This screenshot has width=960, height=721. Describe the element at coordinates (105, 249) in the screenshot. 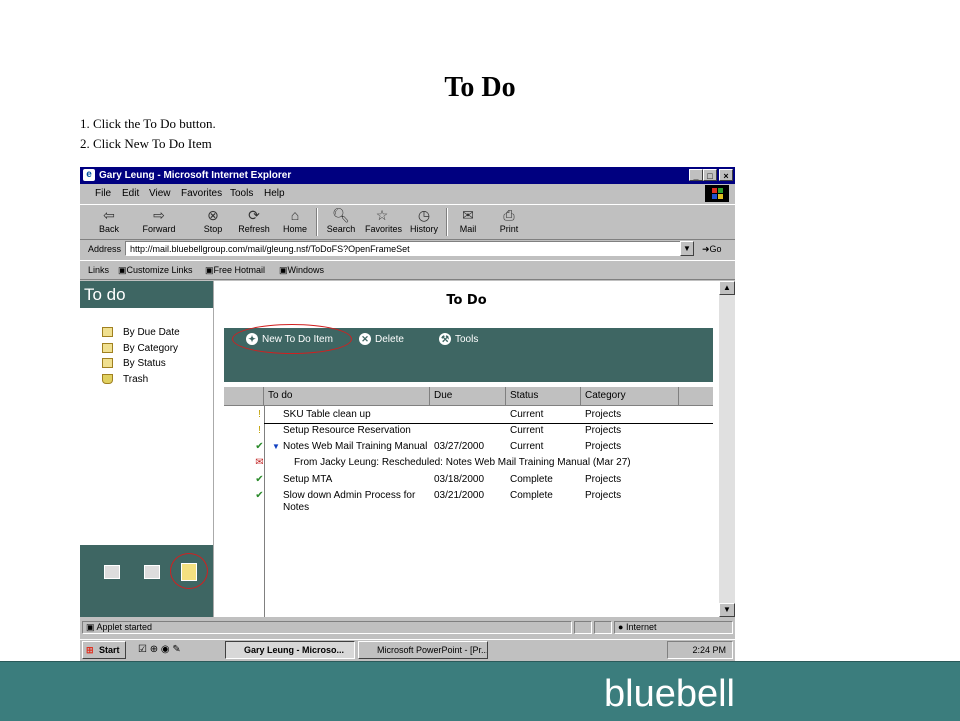

I see `address-label: Address` at that location.